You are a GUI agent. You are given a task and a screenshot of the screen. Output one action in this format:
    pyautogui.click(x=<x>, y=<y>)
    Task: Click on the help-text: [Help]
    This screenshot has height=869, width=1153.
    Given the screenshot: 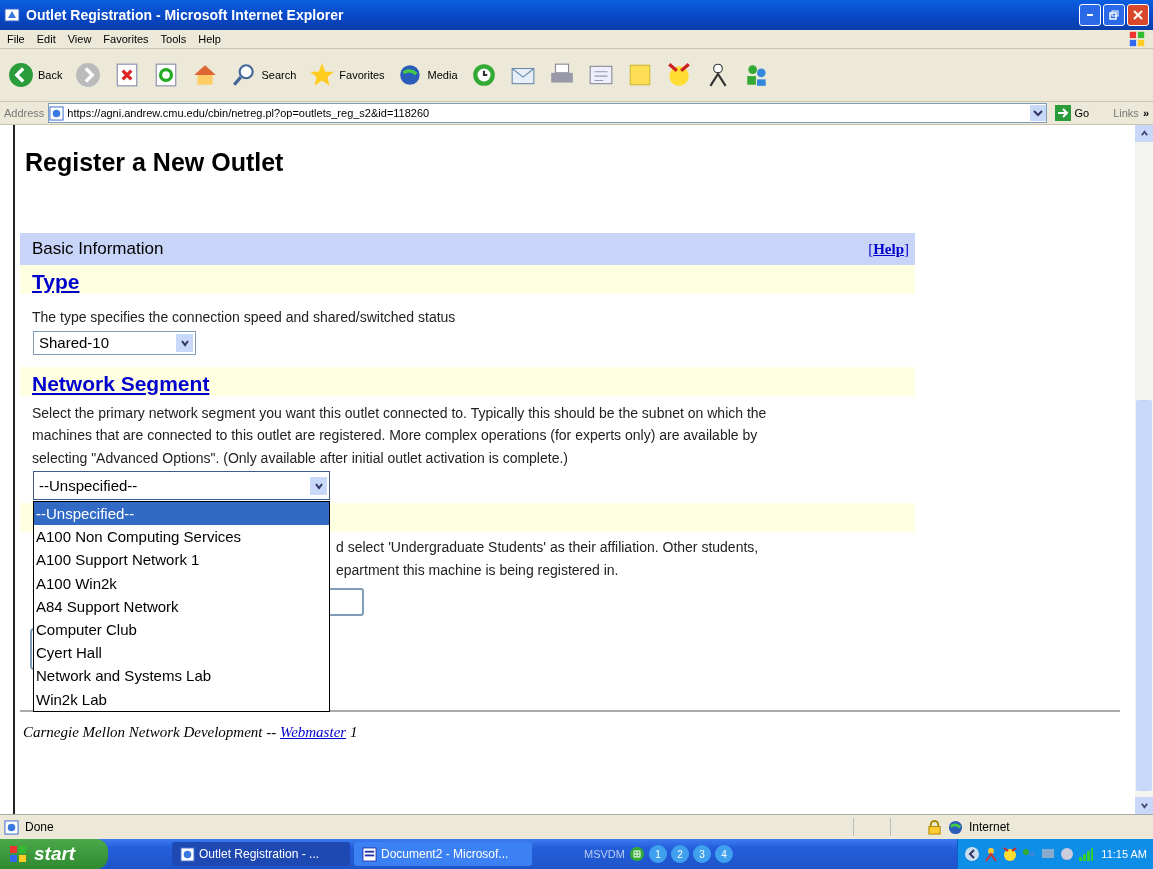 What is the action you would take?
    pyautogui.click(x=888, y=249)
    